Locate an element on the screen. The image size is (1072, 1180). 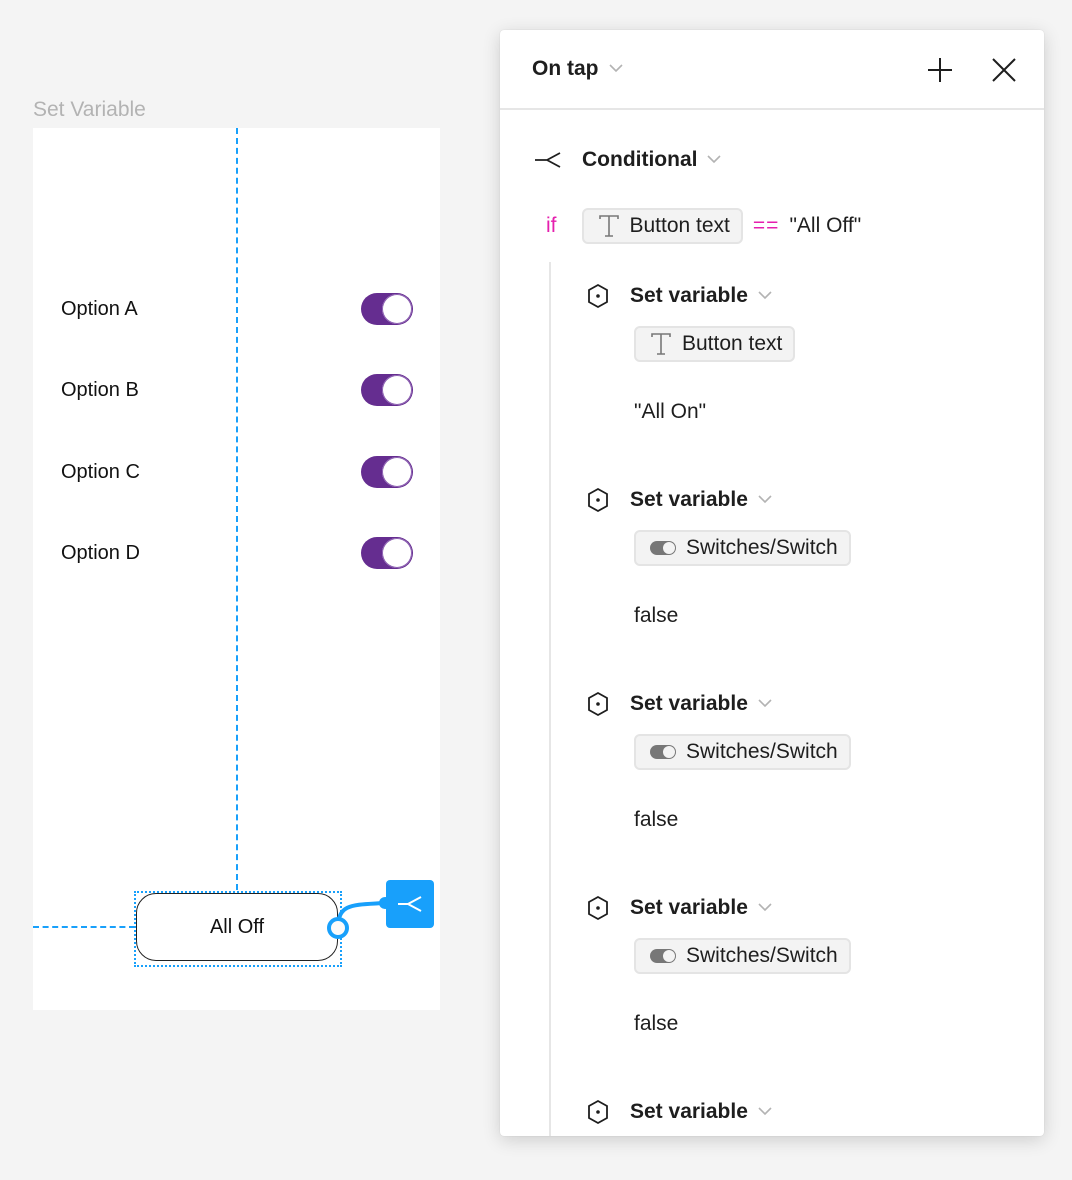
option-row: Option D is located at coordinates (237, 553).